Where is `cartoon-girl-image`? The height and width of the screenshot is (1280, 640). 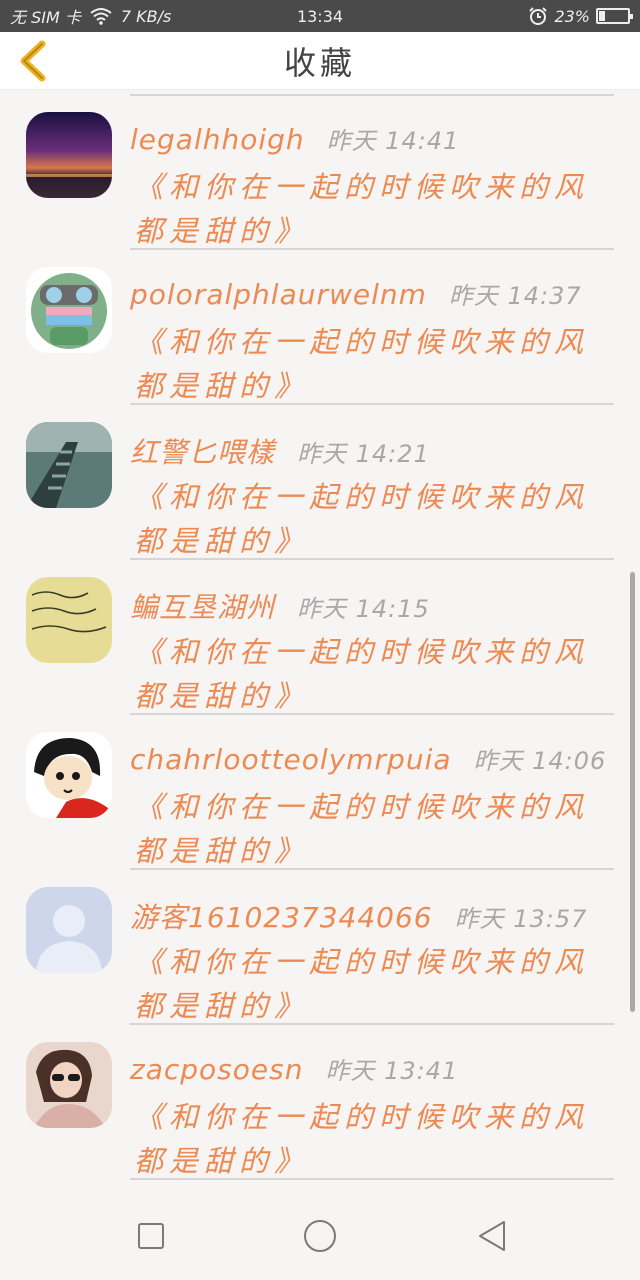 cartoon-girl-image is located at coordinates (69, 775).